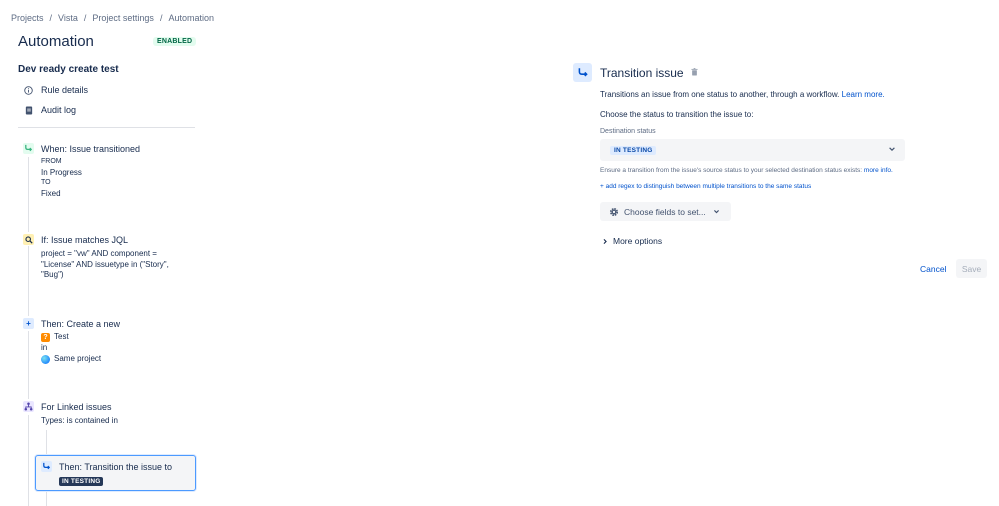 This screenshot has height=506, width=999. What do you see at coordinates (61, 172) in the screenshot?
I see `from-value: In Progress` at bounding box center [61, 172].